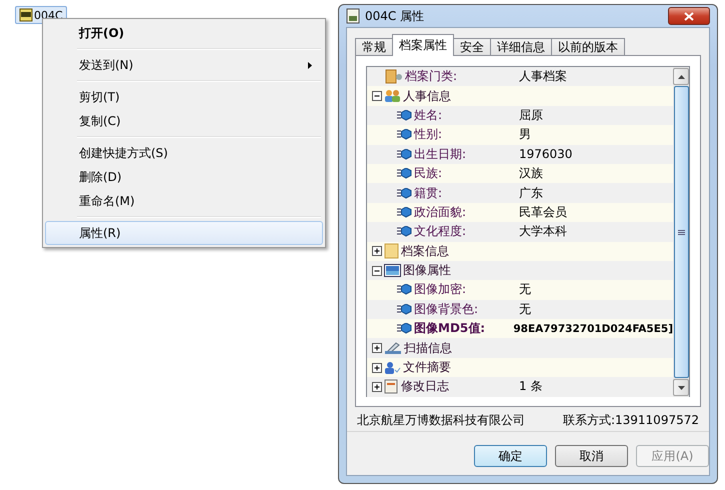  What do you see at coordinates (591, 456) in the screenshot?
I see `dialog-button: 取消` at bounding box center [591, 456].